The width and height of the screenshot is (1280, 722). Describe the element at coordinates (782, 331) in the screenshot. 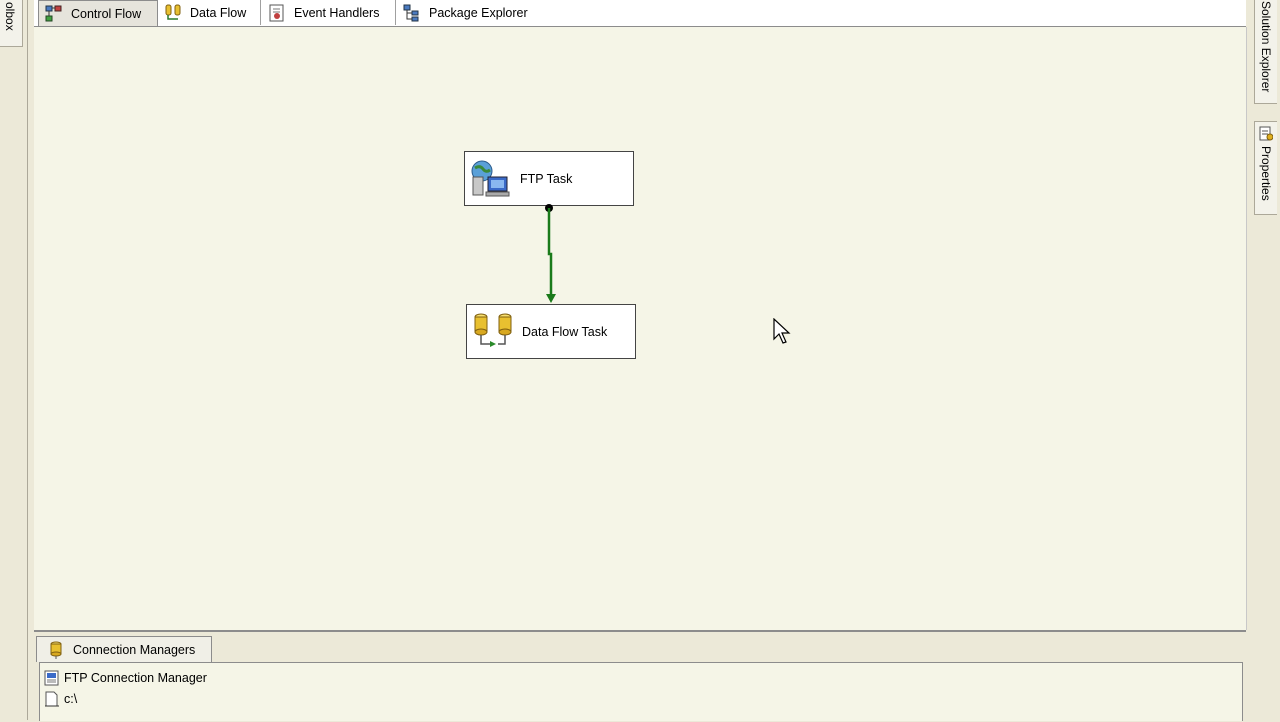

I see `mouse-cursor-icon` at that location.